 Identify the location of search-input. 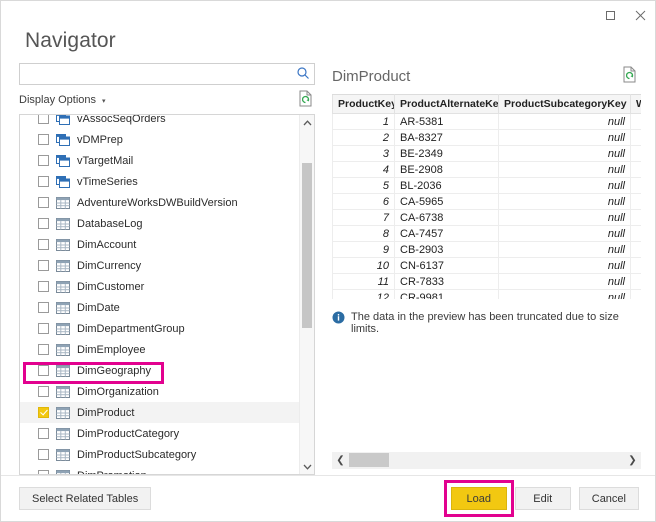
(167, 74).